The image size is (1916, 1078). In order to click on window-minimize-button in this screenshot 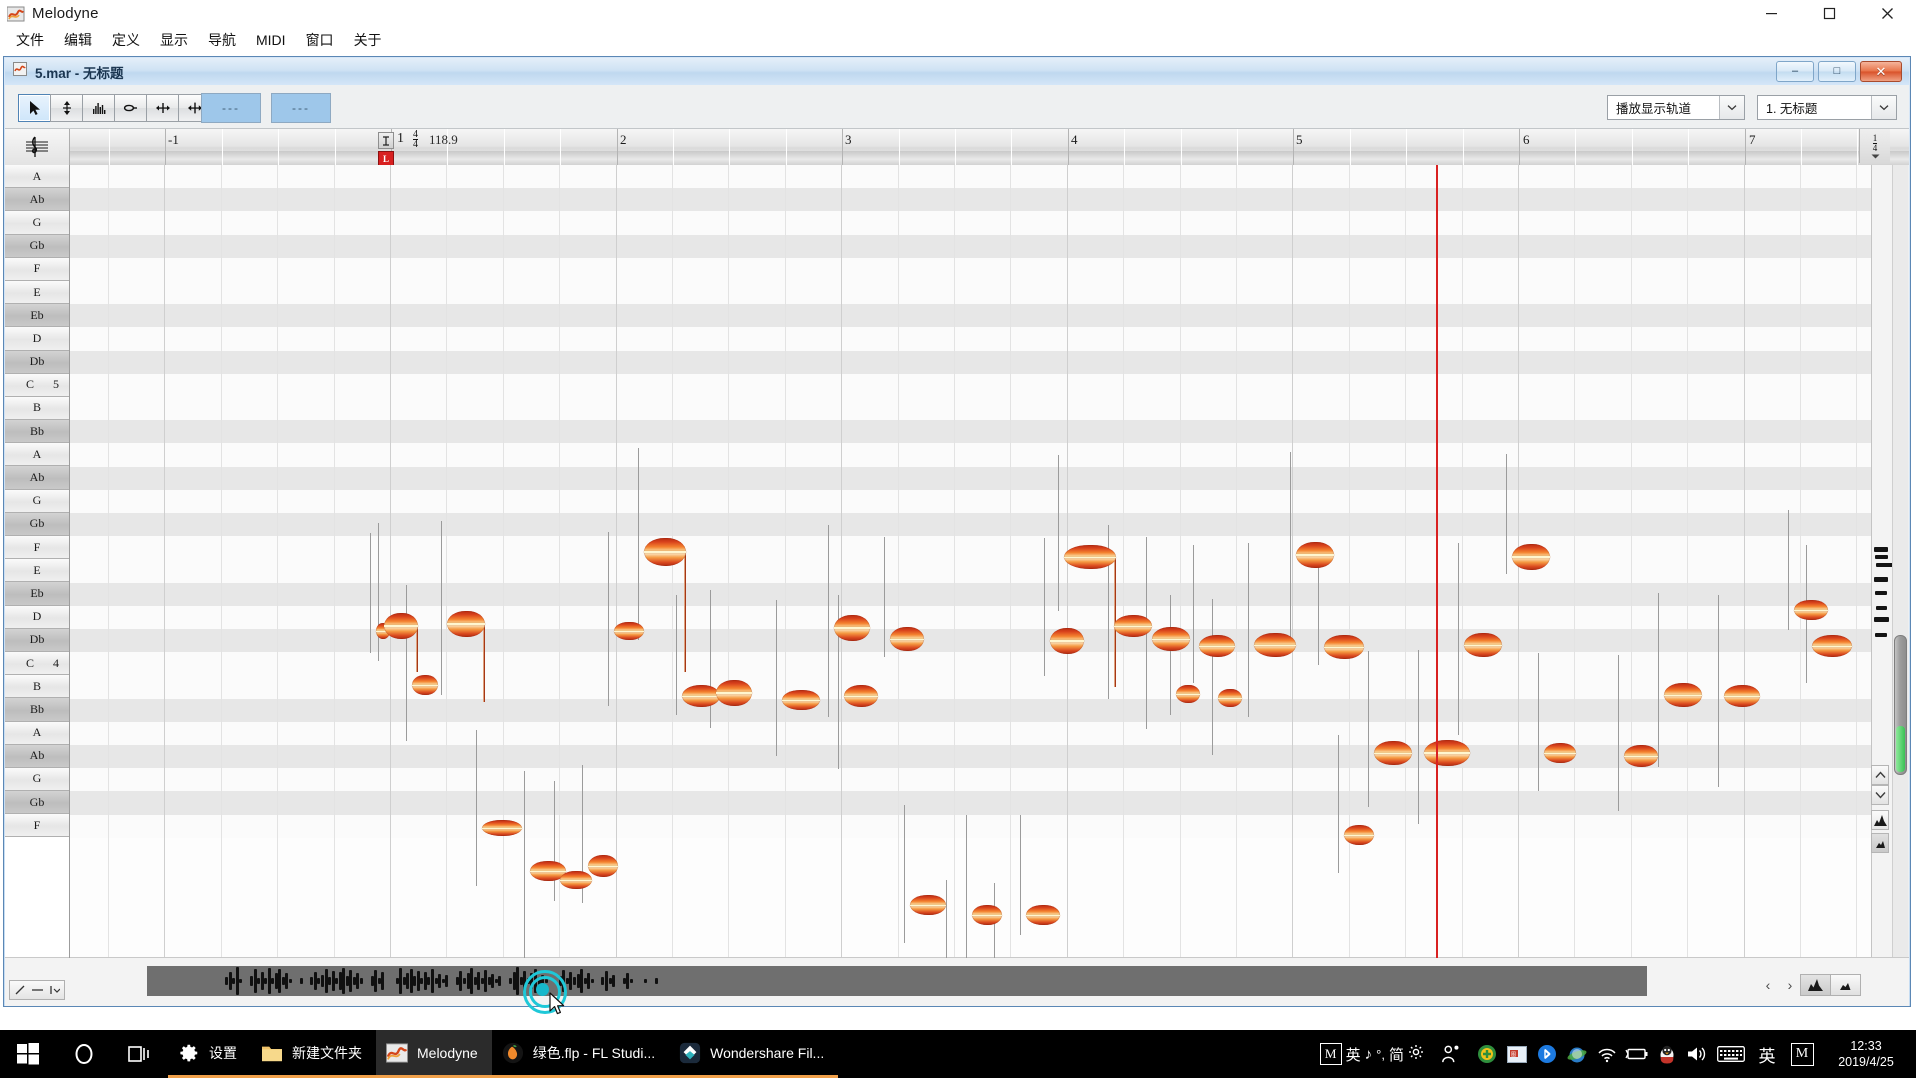, I will do `click(1771, 13)`.